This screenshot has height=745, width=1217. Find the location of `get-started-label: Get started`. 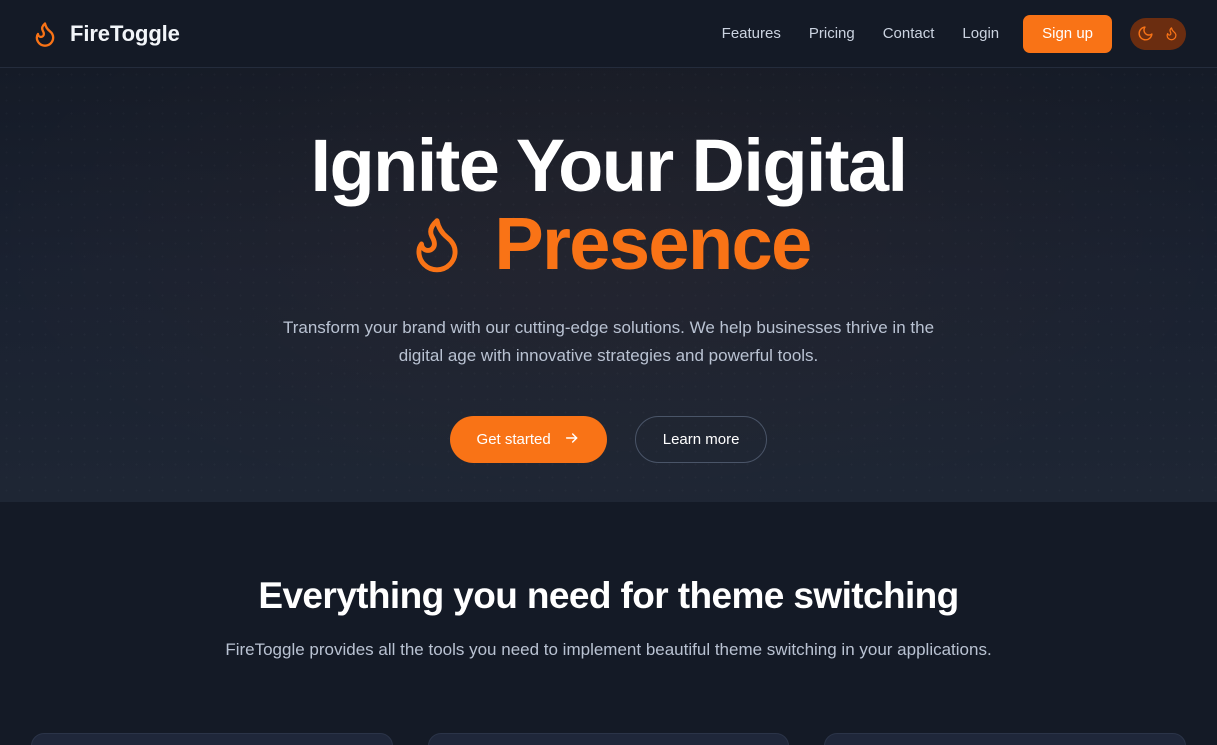

get-started-label: Get started is located at coordinates (513, 439).